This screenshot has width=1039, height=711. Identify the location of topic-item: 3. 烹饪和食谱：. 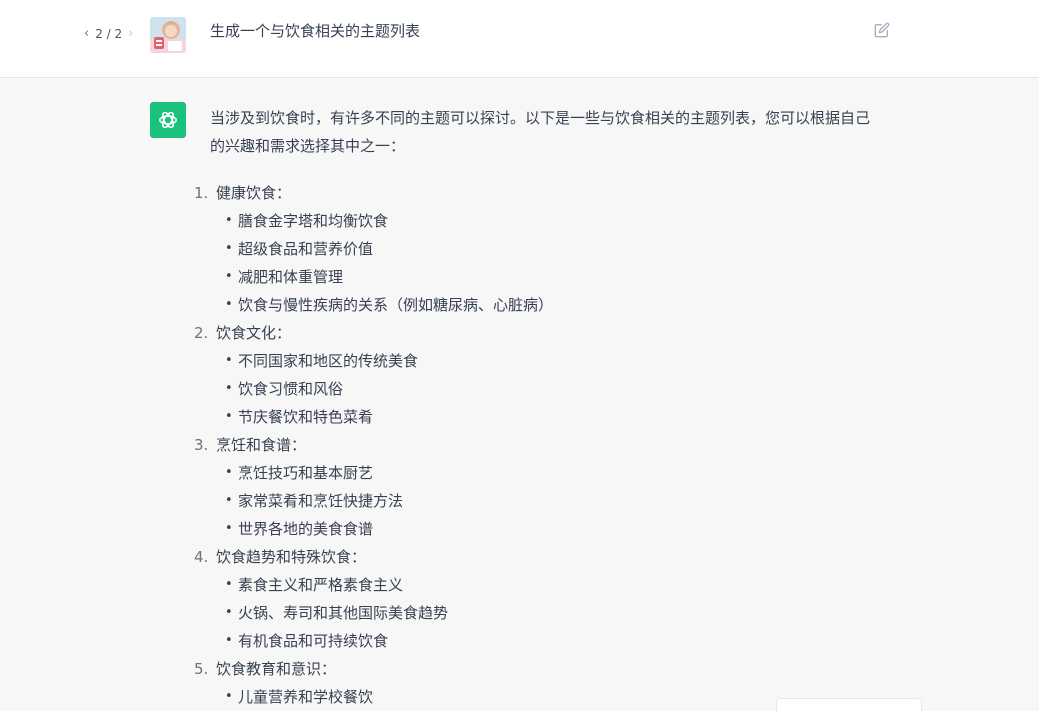
(532, 445).